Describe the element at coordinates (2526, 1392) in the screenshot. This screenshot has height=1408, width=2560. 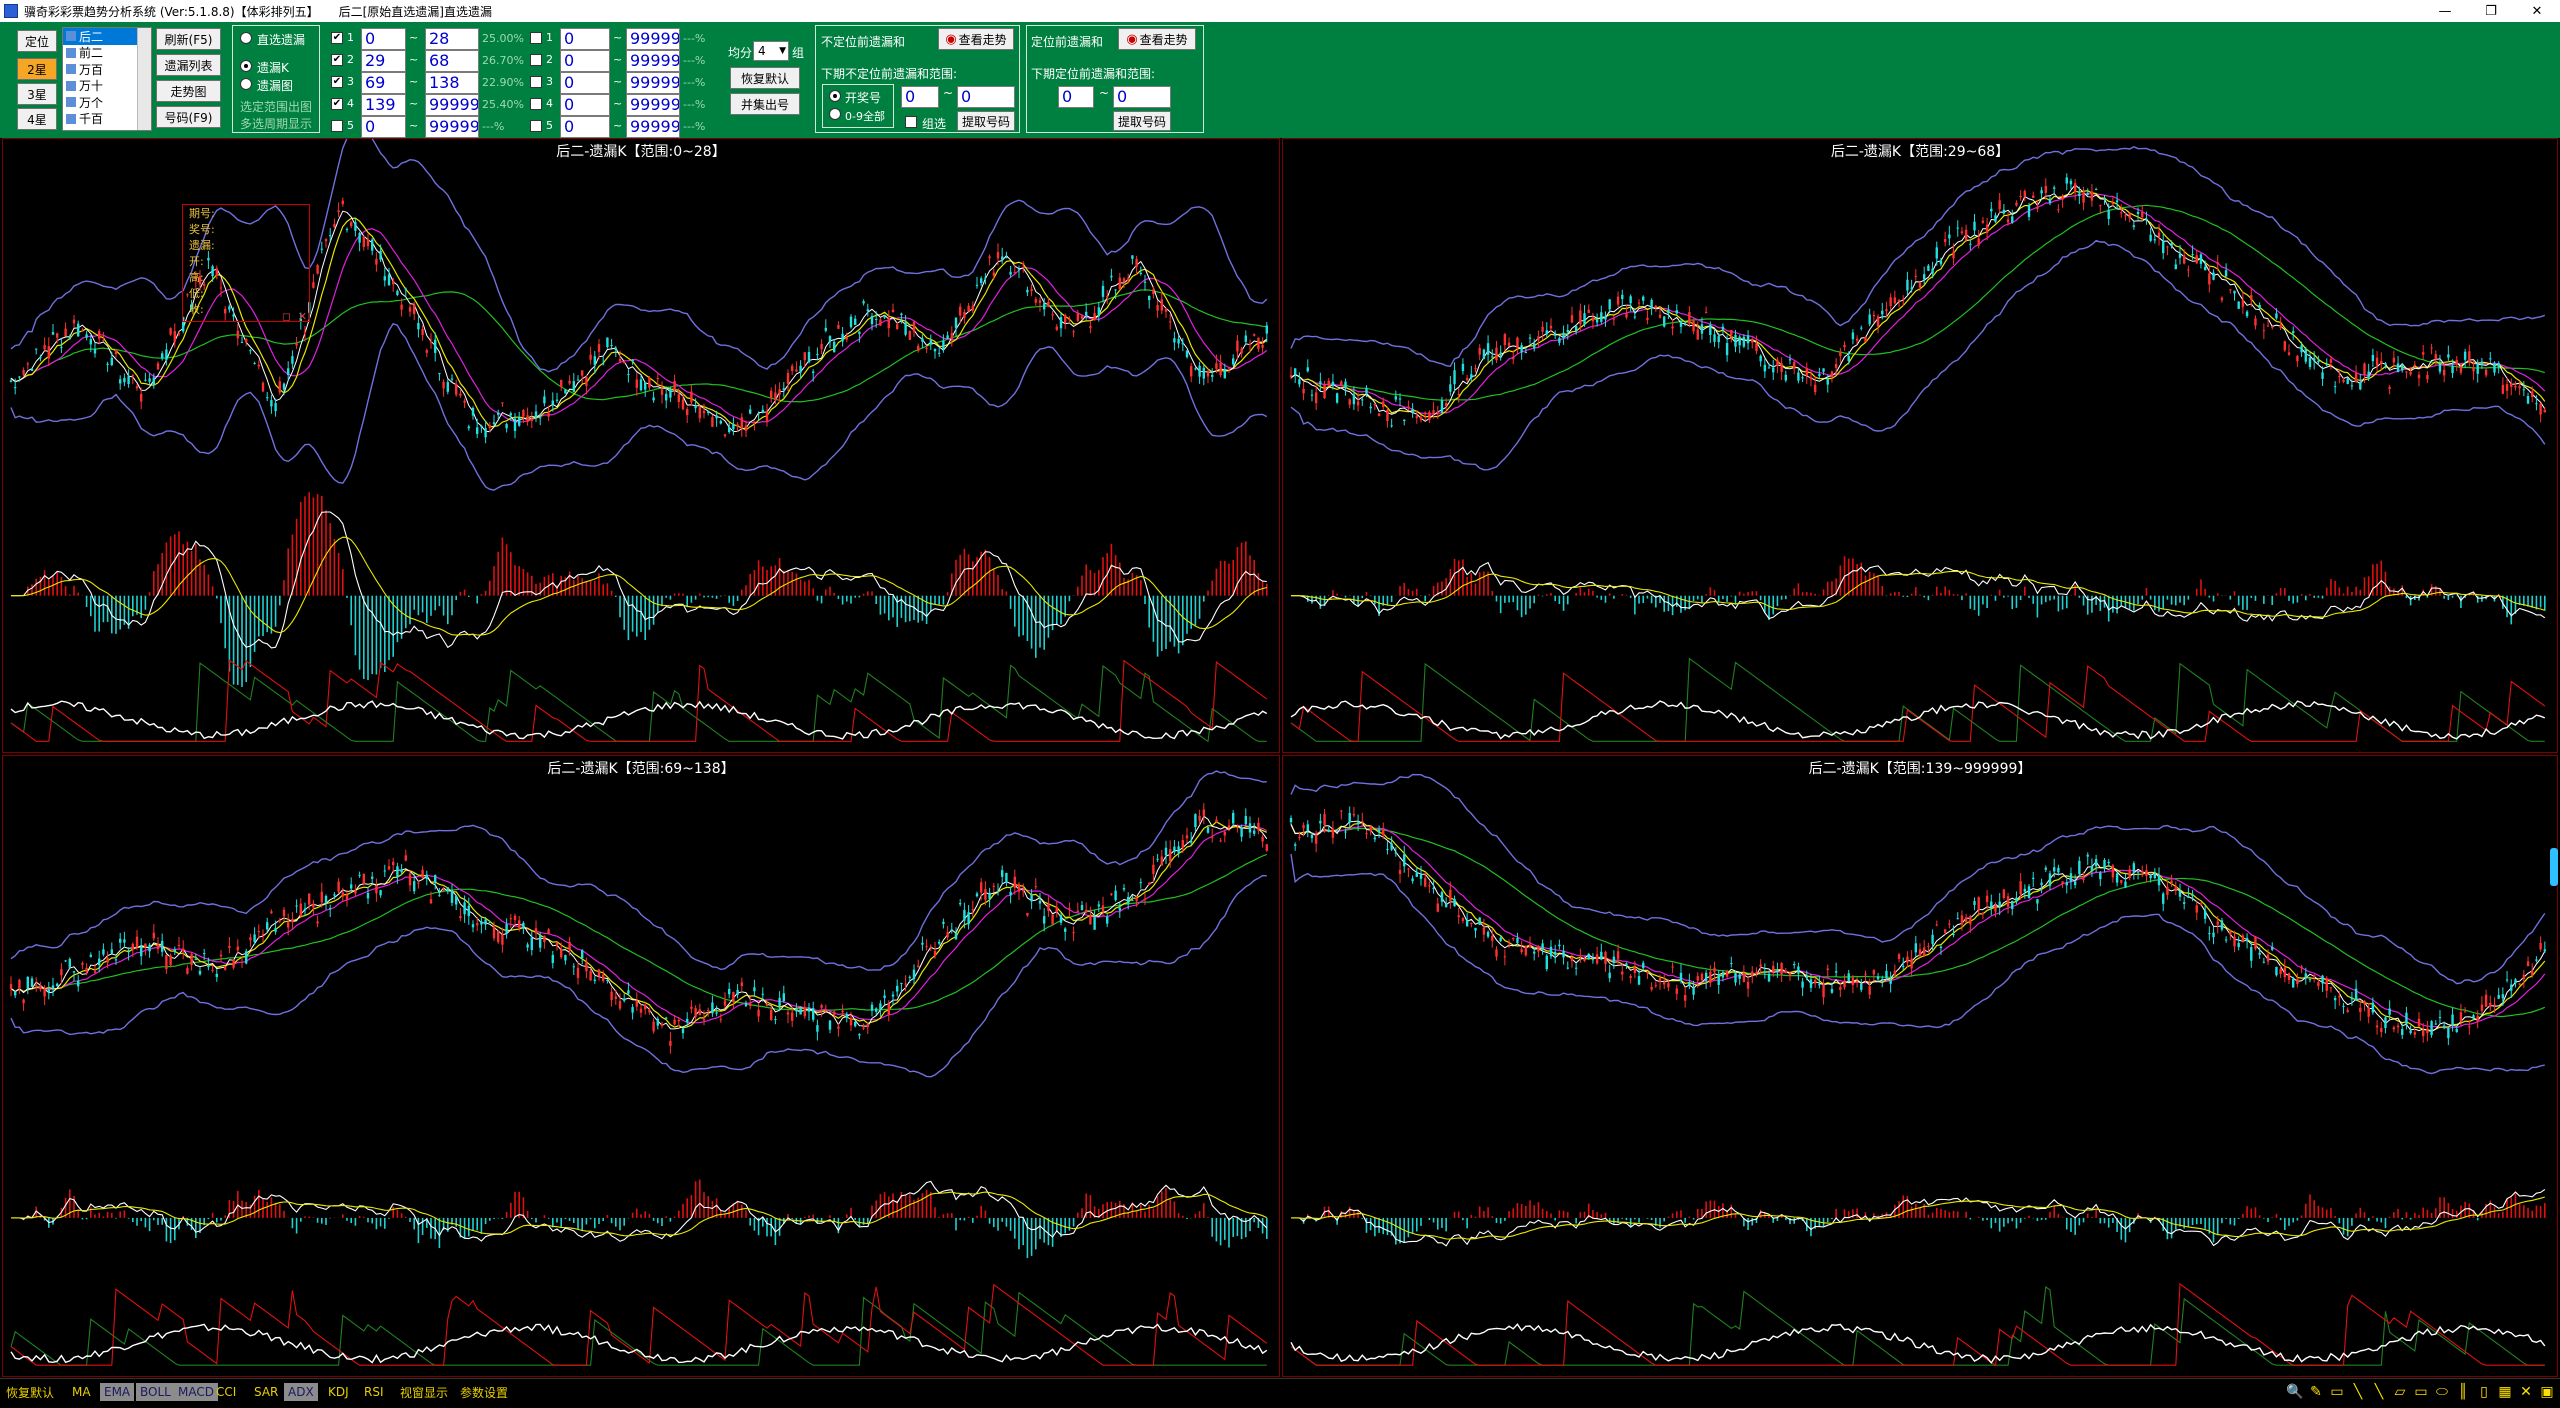
I see `draw-tool-icon: ✕` at that location.